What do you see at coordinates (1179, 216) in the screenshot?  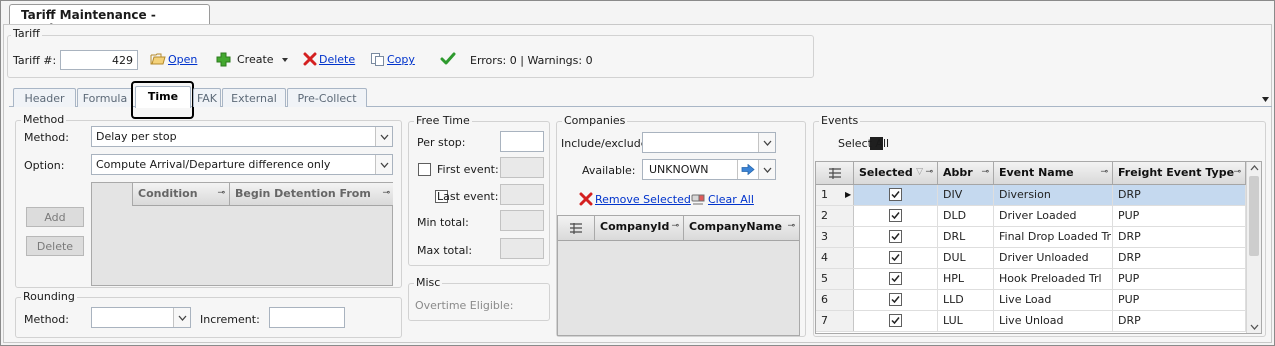 I see `freight-event-type-cell: PUP` at bounding box center [1179, 216].